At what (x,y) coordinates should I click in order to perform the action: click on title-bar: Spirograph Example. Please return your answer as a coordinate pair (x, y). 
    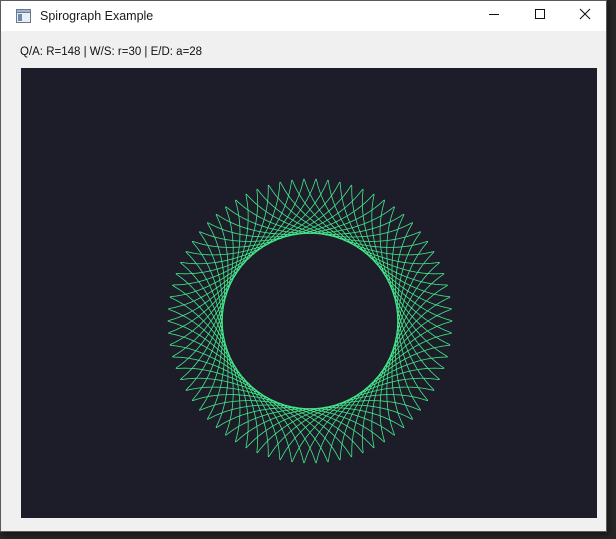
    Looking at the image, I should click on (303, 16).